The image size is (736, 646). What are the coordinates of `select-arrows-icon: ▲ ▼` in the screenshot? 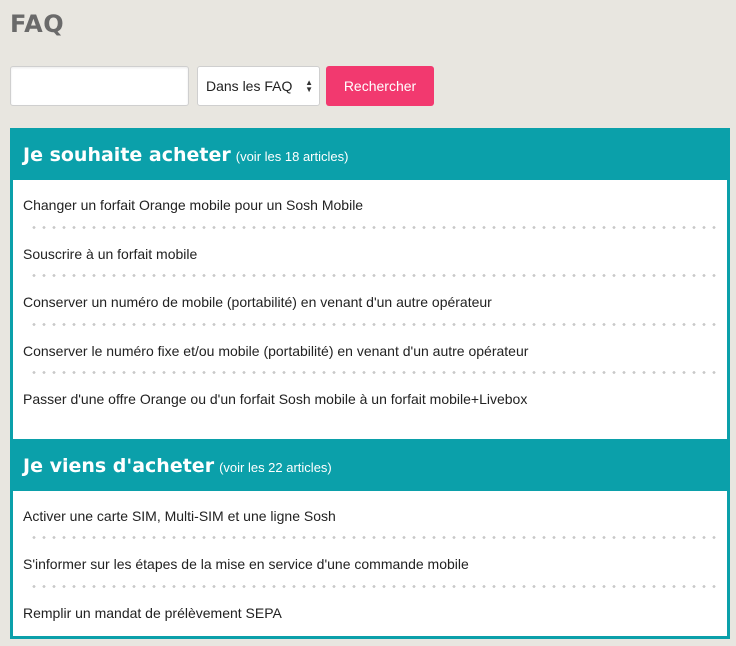 It's located at (309, 86).